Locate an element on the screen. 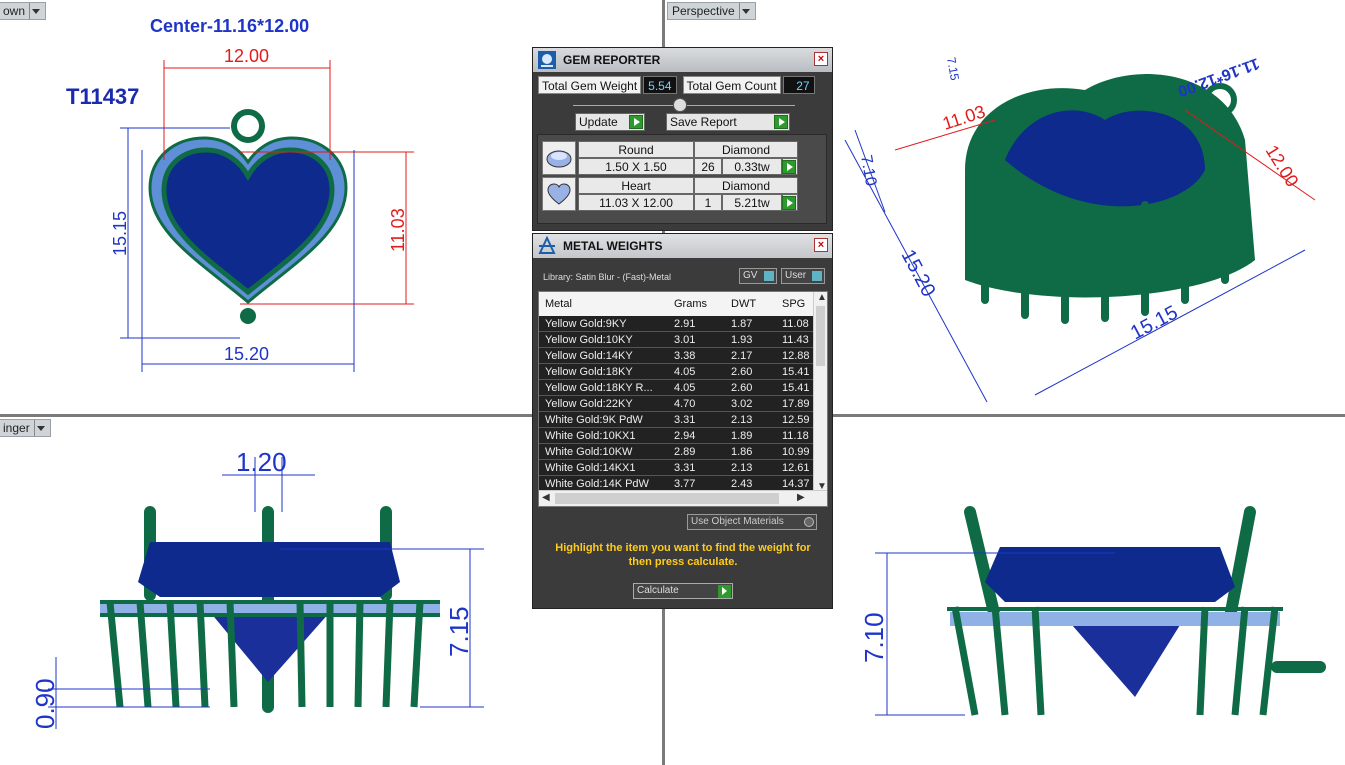 The image size is (1345, 765). table-cell: Yellow Gold:22KY is located at coordinates (589, 404).